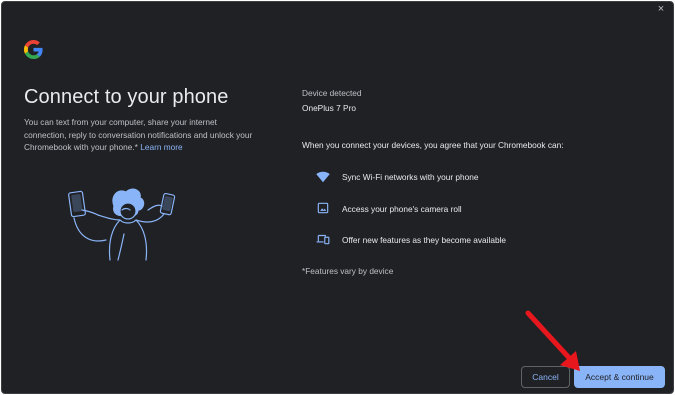 The width and height of the screenshot is (675, 395). Describe the element at coordinates (402, 209) in the screenshot. I see `permission-label-camera-roll: Access your phone's camera roll` at that location.